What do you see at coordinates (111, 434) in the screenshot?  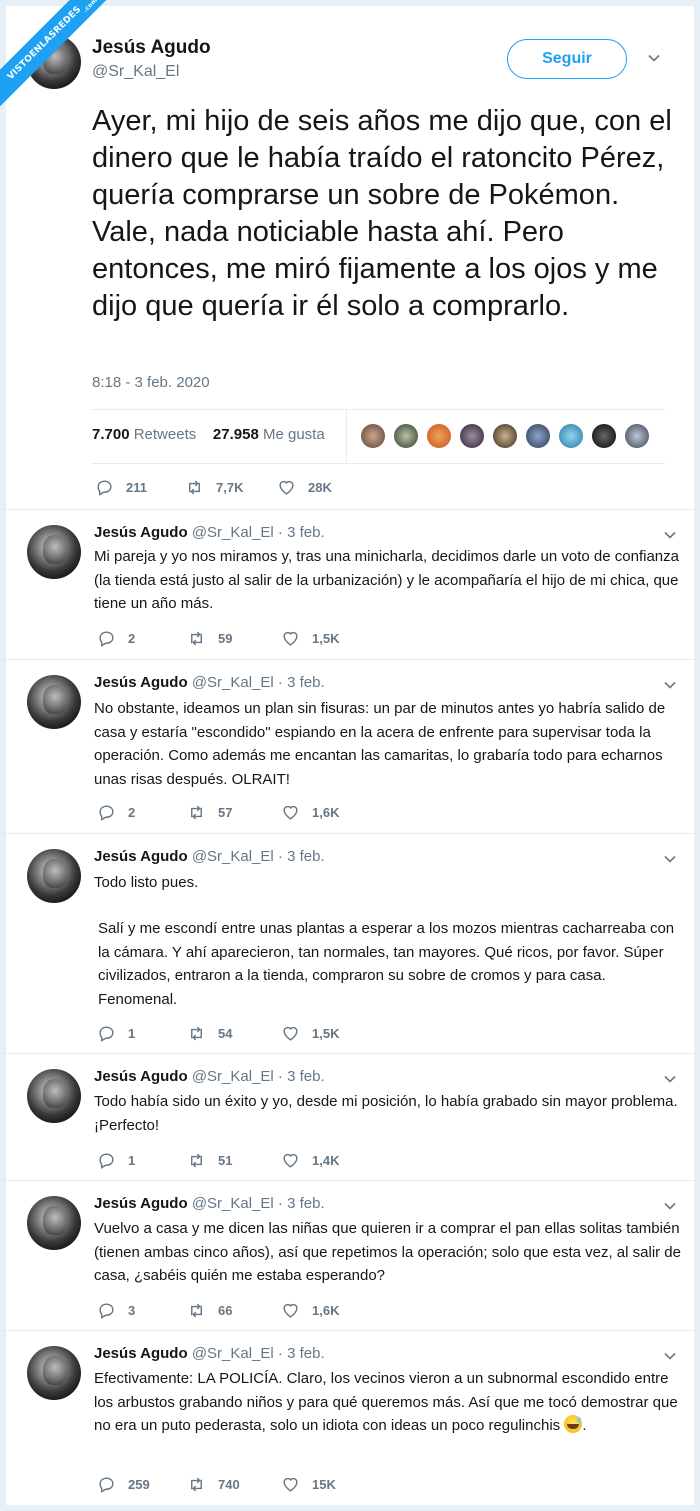 I see `retweets-count: 7.700` at bounding box center [111, 434].